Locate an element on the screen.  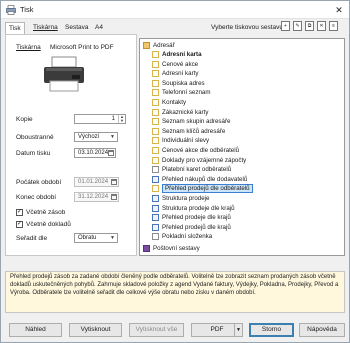
include-stock-label: Včetně zásob is located at coordinates (46, 212).